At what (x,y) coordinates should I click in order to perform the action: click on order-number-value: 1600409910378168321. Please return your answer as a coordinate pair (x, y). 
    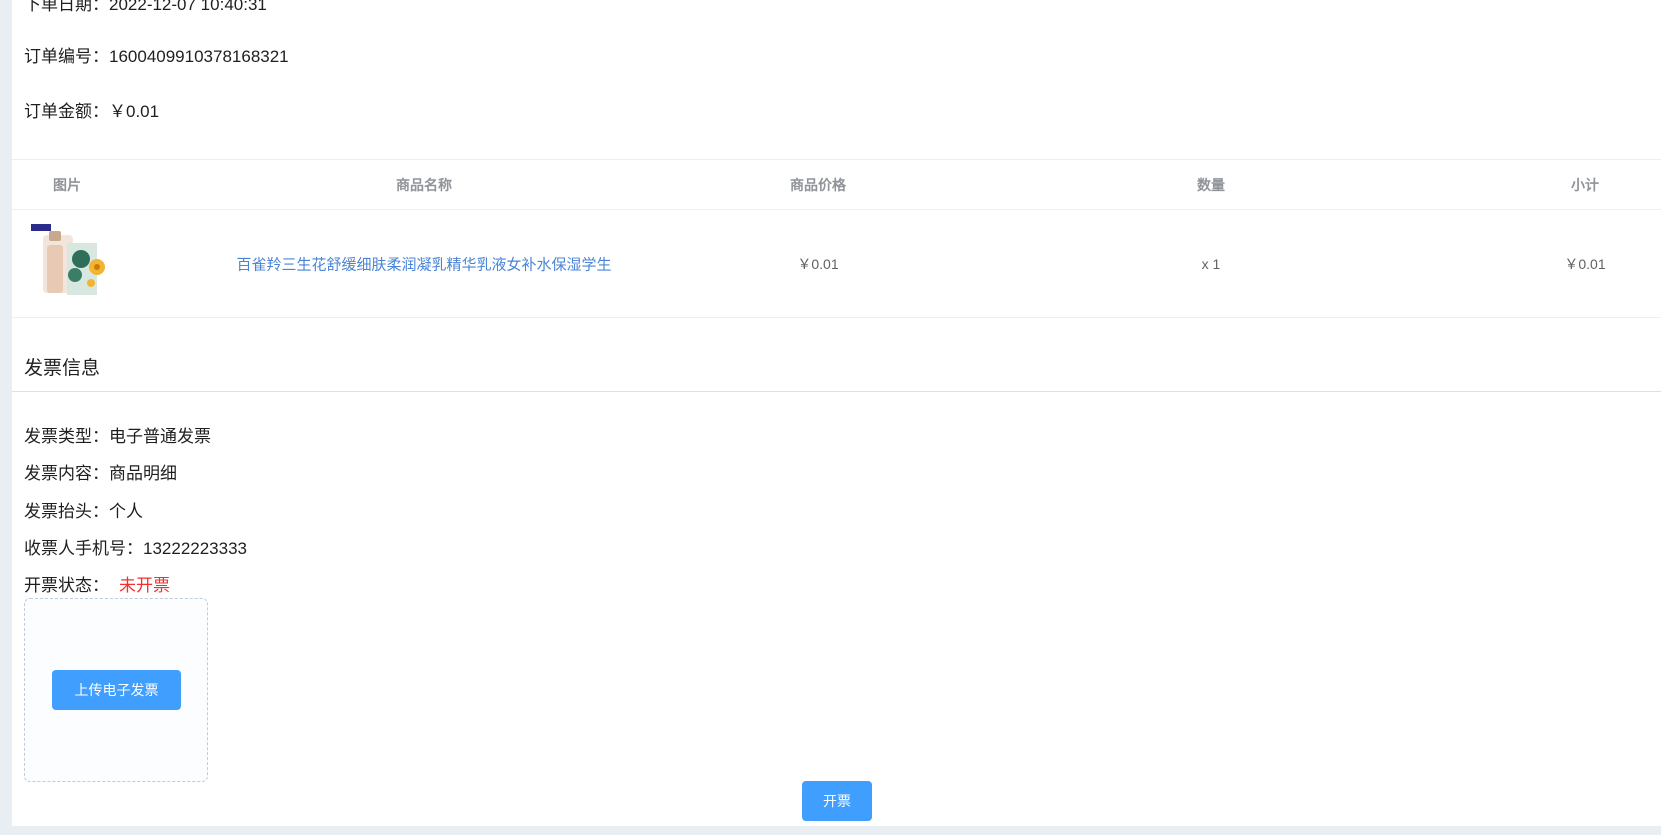
    Looking at the image, I should click on (199, 56).